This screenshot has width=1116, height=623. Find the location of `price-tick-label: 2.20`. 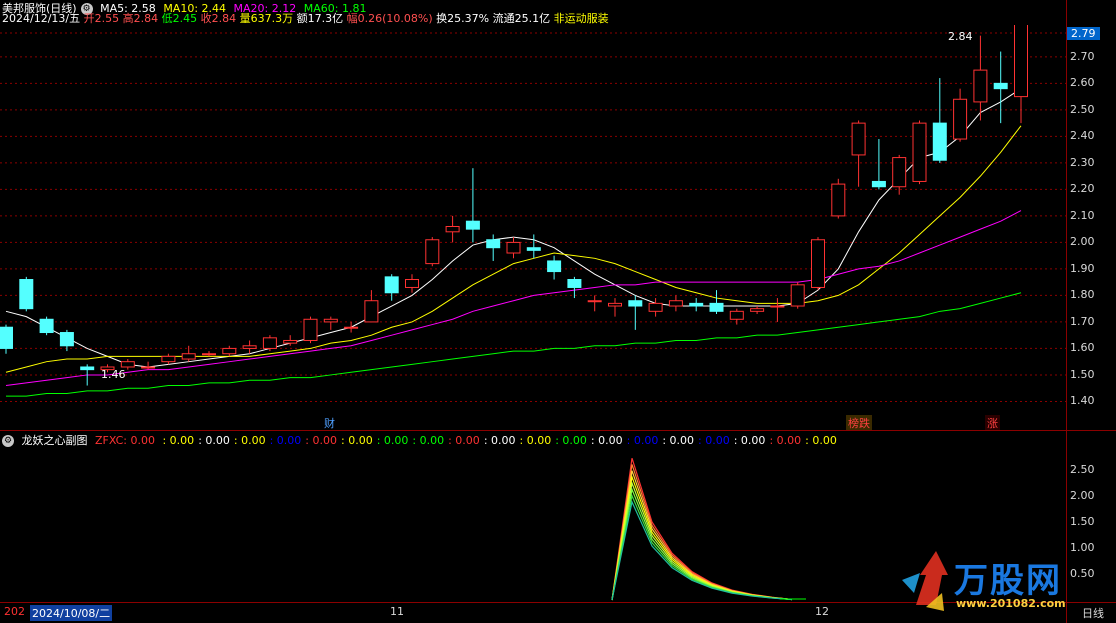

price-tick-label: 2.20 is located at coordinates (1082, 189).